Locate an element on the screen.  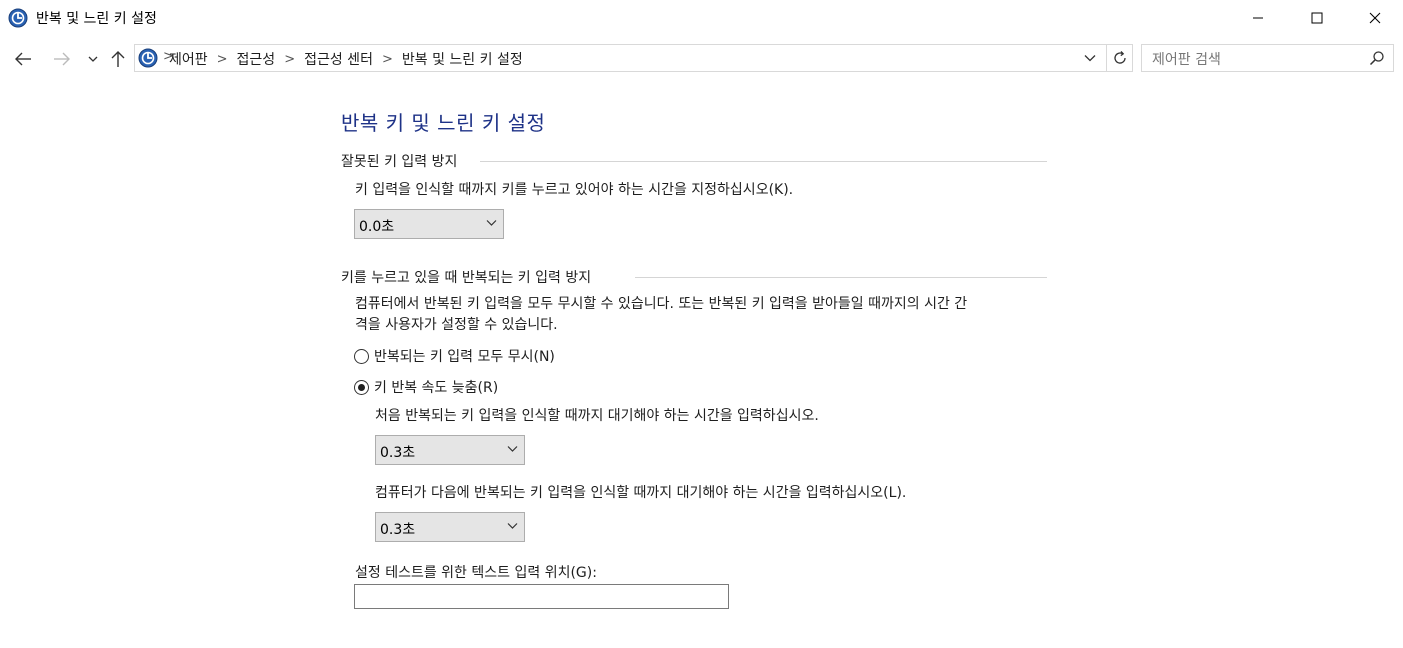
slow-repeat-rate-option: 키 반복 속도 늦춤(R) is located at coordinates (426, 387).